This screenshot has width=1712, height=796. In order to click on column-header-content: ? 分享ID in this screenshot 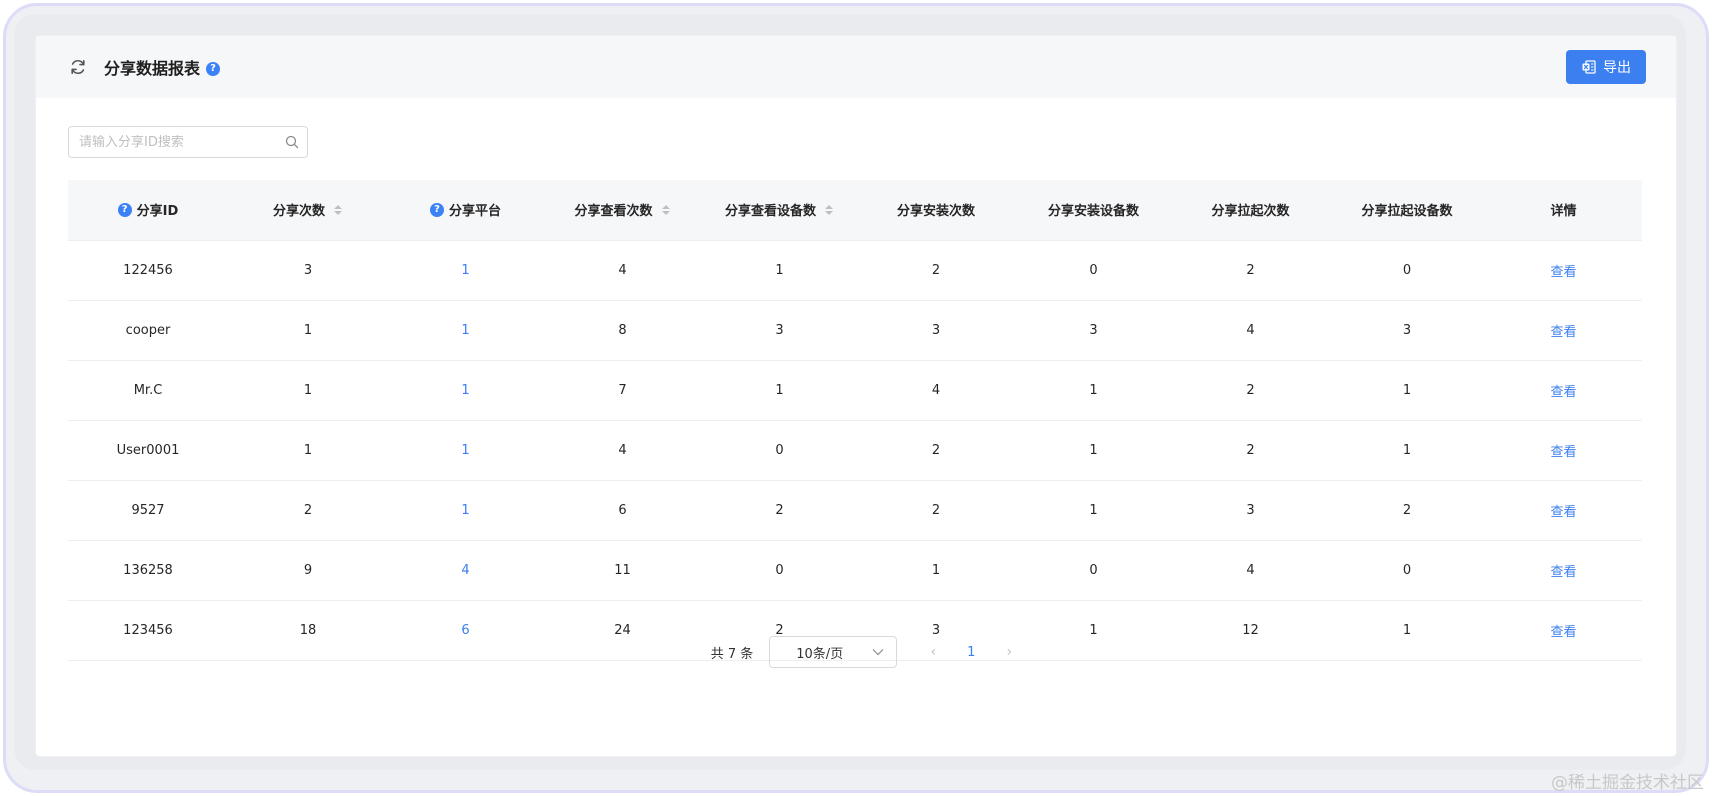, I will do `click(147, 209)`.